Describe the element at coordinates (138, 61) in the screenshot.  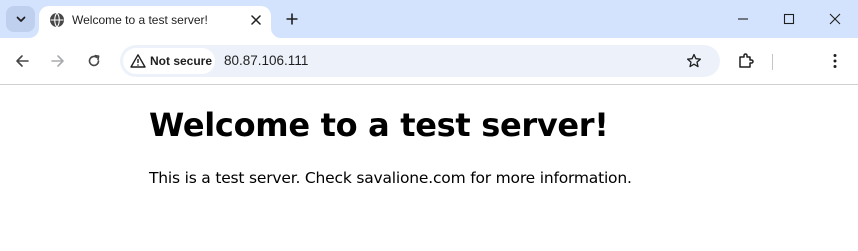
I see `warning-icon` at that location.